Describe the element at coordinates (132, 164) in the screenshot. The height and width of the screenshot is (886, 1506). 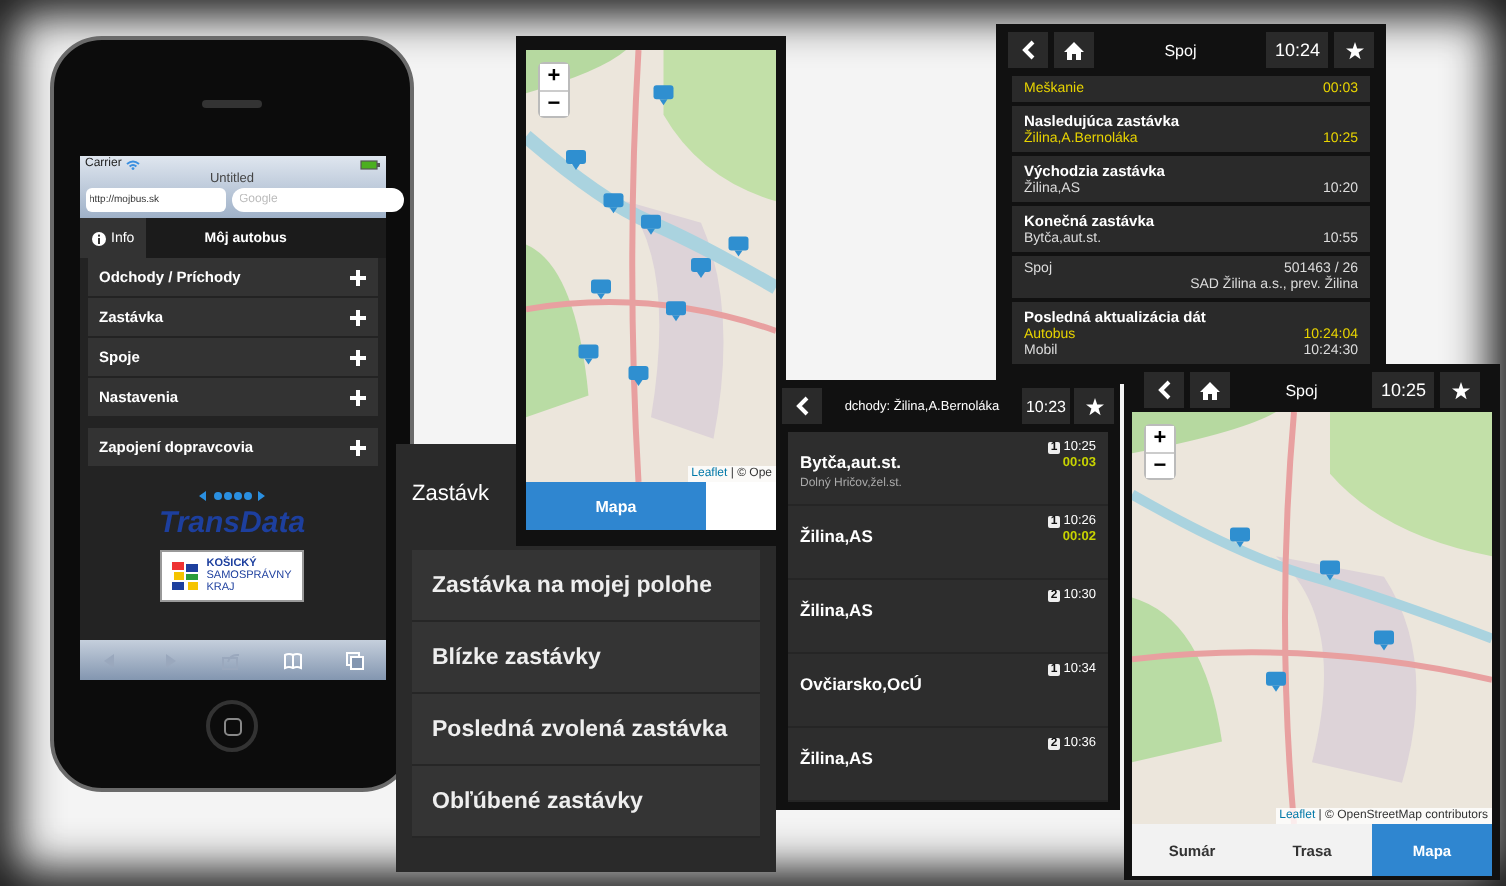
I see `wifi-icon` at that location.